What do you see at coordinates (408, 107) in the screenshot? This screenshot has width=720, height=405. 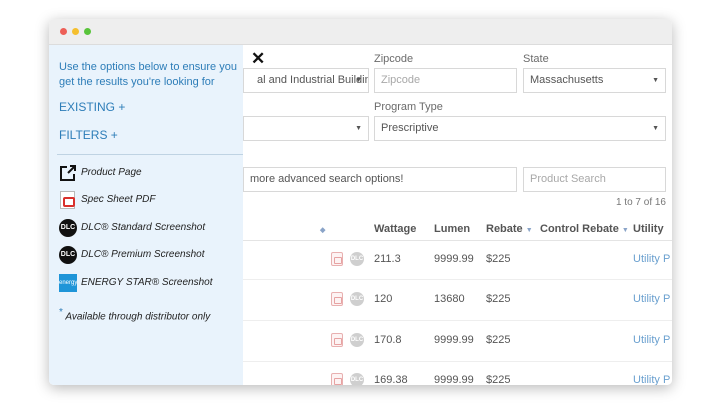 I see `program-type-label: Program Type` at bounding box center [408, 107].